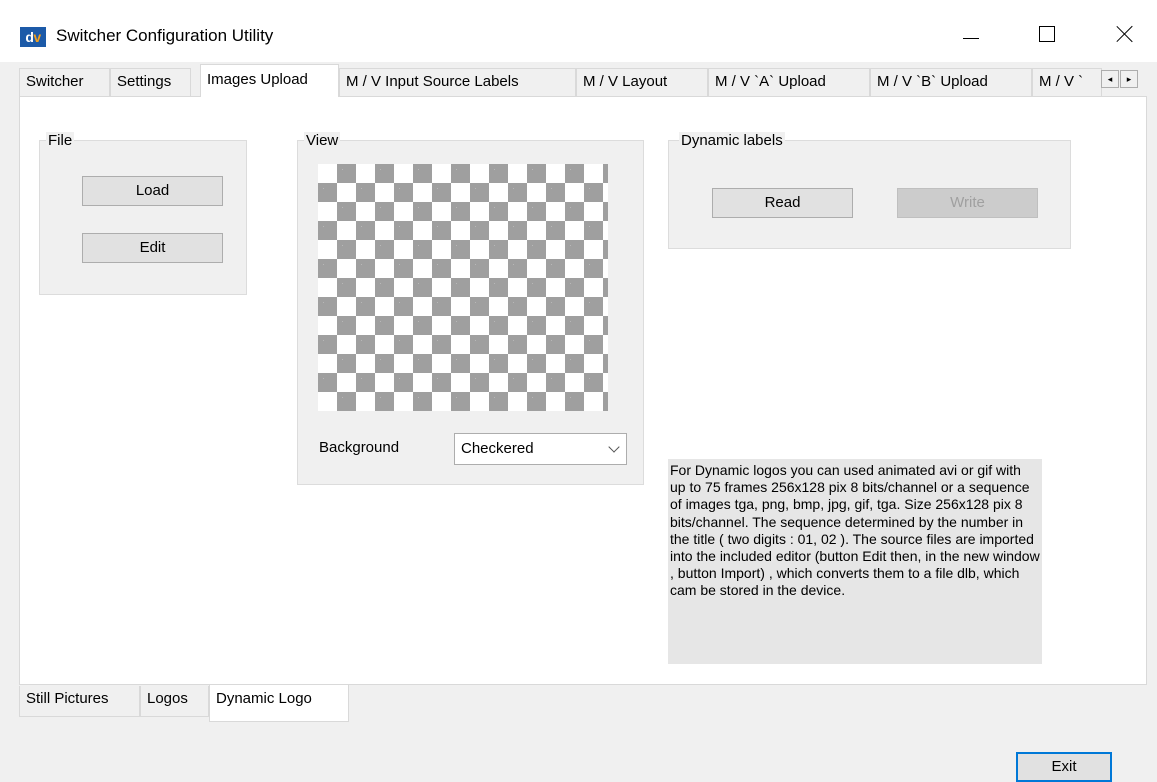  Describe the element at coordinates (33, 37) in the screenshot. I see `app-logo-icon: dv` at that location.